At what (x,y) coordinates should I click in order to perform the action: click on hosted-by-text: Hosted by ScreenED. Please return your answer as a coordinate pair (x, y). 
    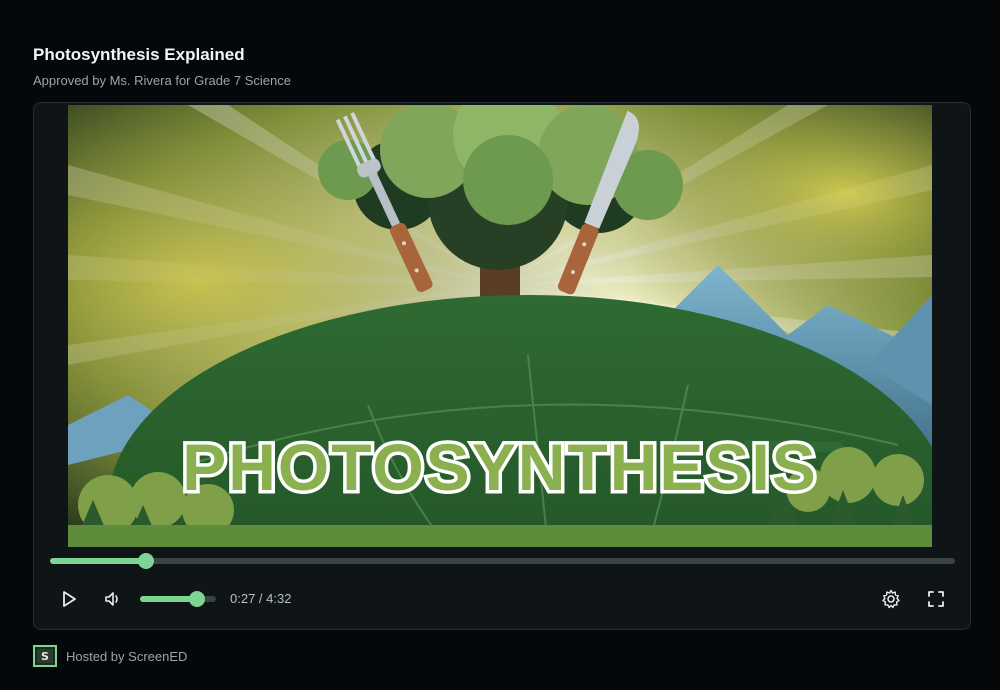
    Looking at the image, I should click on (127, 656).